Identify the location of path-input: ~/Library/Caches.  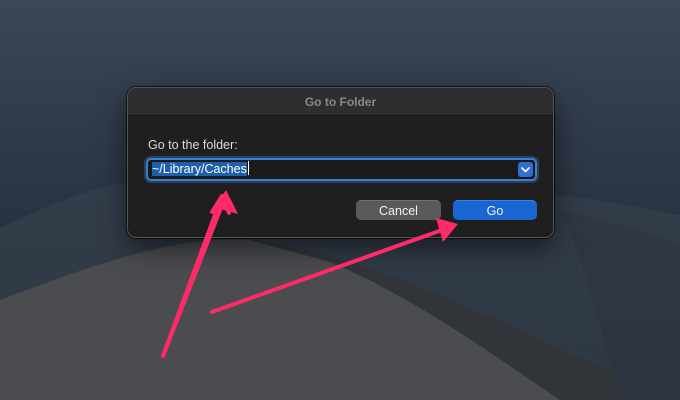
(332, 169).